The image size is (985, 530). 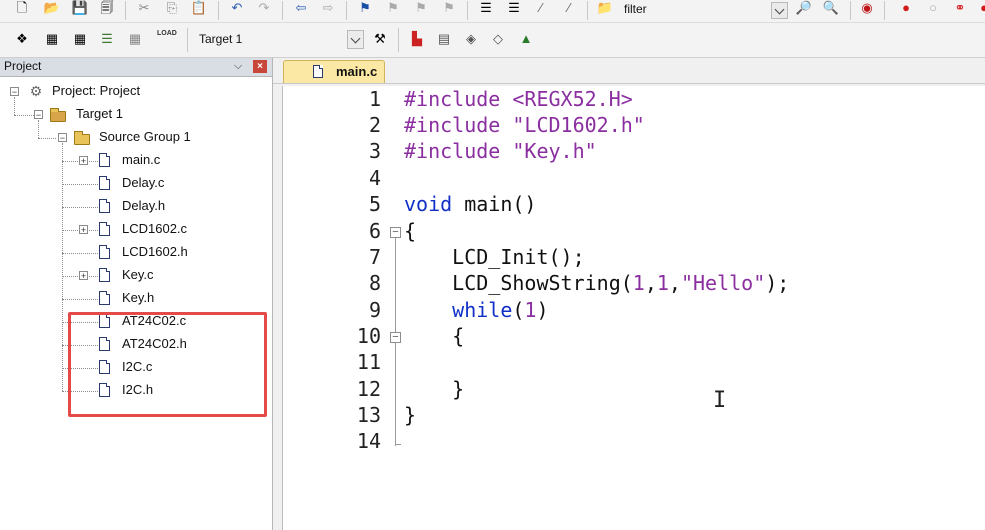 What do you see at coordinates (83, 161) in the screenshot?
I see `expand-main-c-toggle: +` at bounding box center [83, 161].